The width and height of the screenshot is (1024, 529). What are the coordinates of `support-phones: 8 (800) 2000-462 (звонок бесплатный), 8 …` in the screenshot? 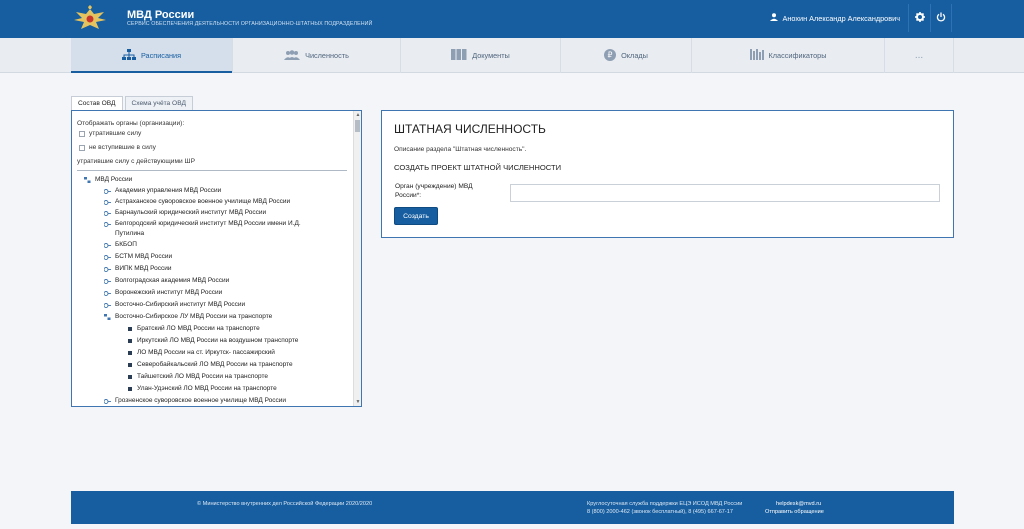 It's located at (660, 512).